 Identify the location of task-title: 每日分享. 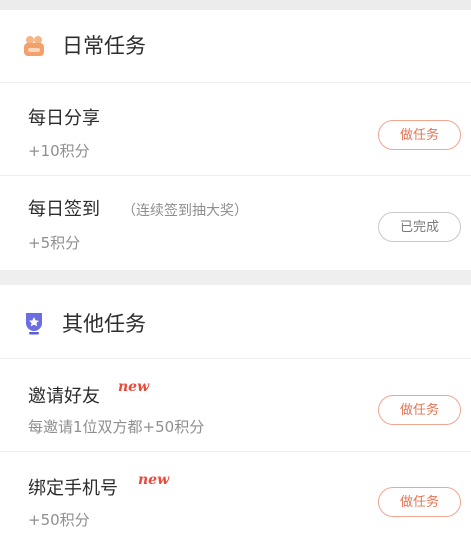
(64, 118).